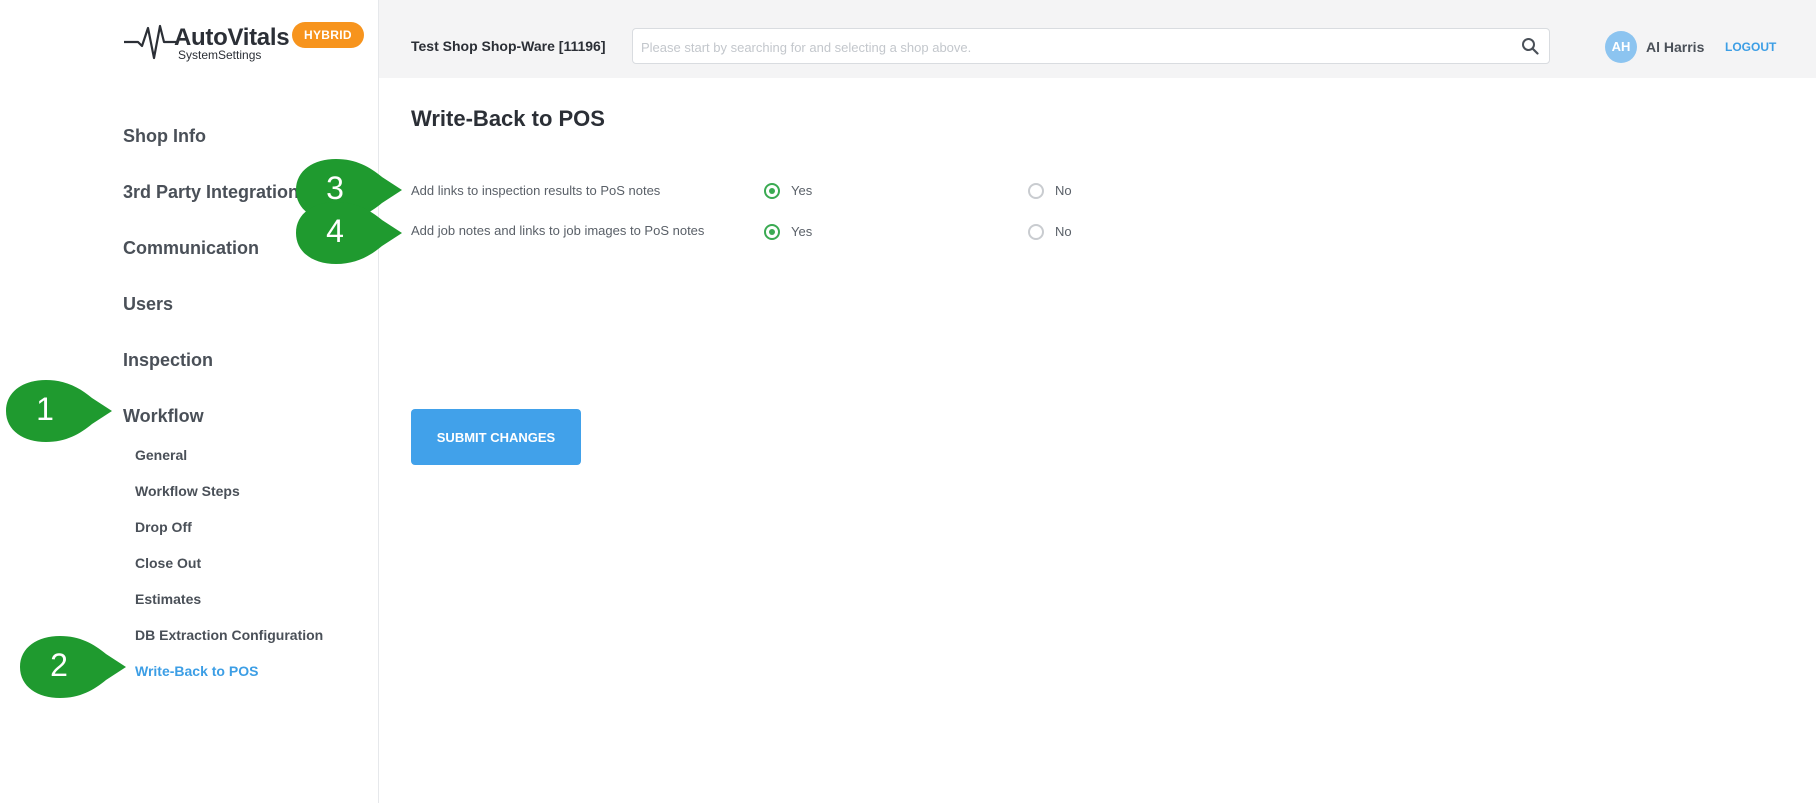 The height and width of the screenshot is (803, 1816). Describe the element at coordinates (57, 411) in the screenshot. I see `callout-1: 1` at that location.